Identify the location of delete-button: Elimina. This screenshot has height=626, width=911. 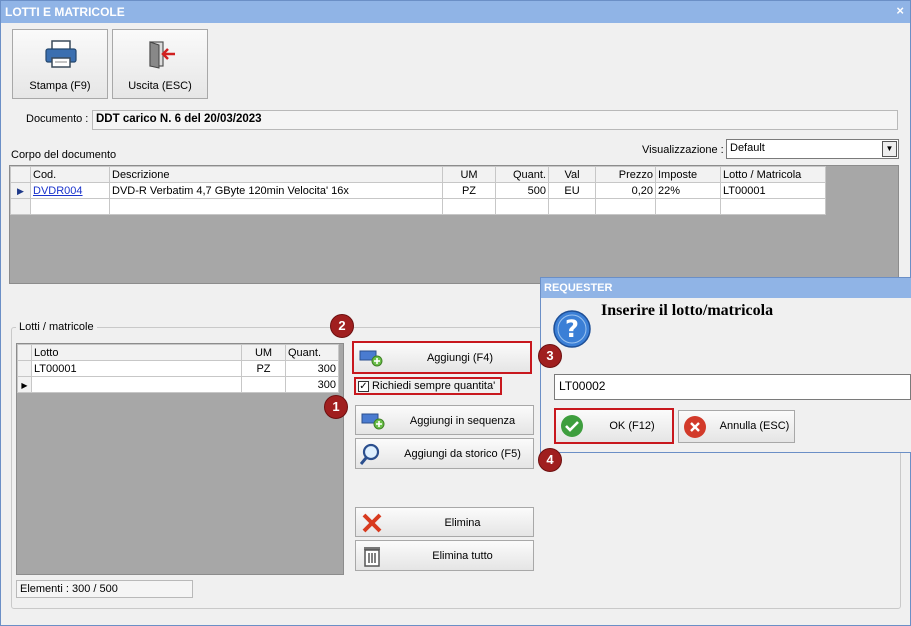
(444, 522).